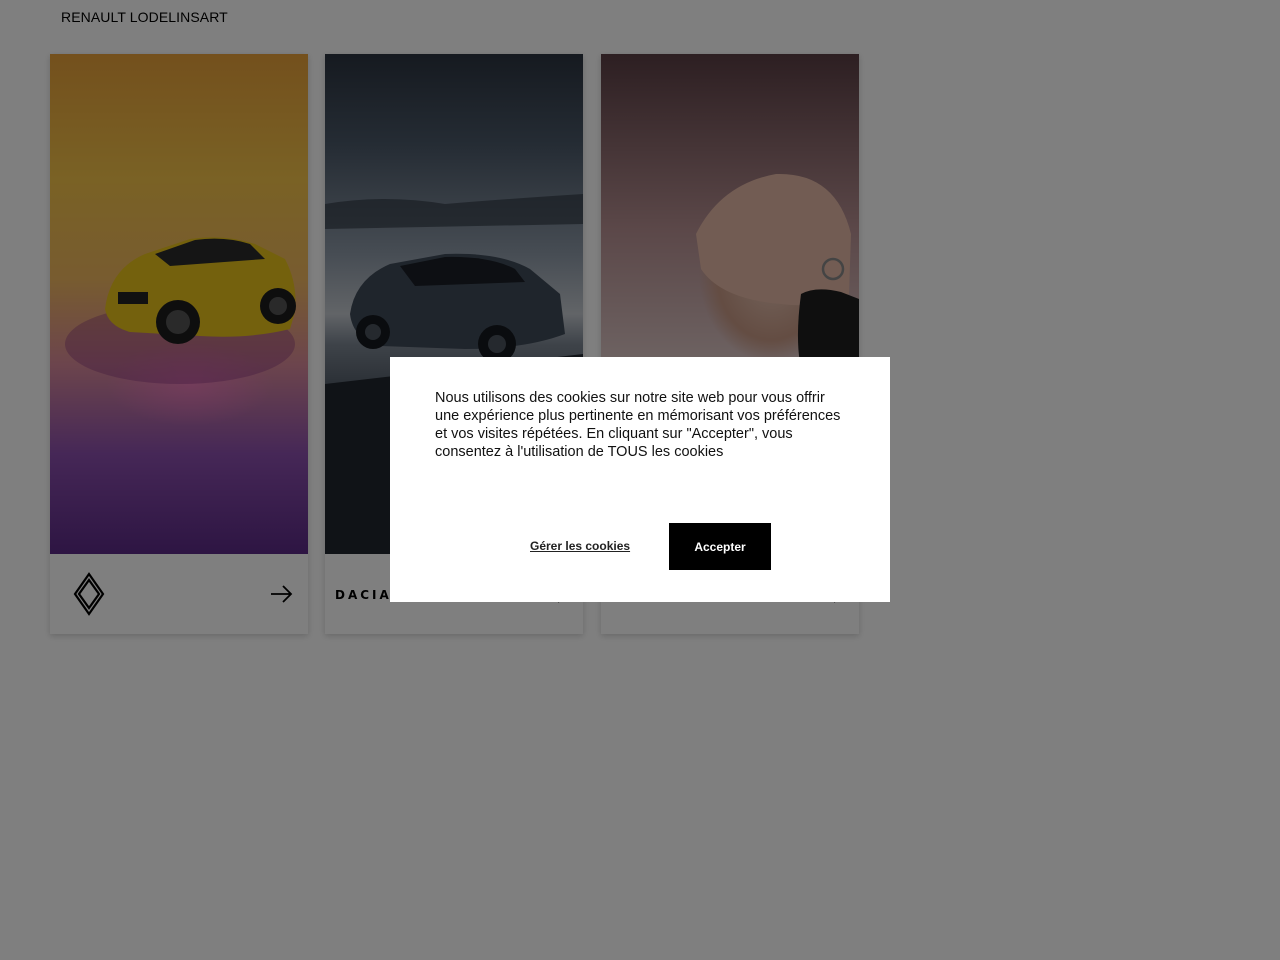  Describe the element at coordinates (720, 546) in the screenshot. I see `accept-cookies-button: Accepter` at that location.